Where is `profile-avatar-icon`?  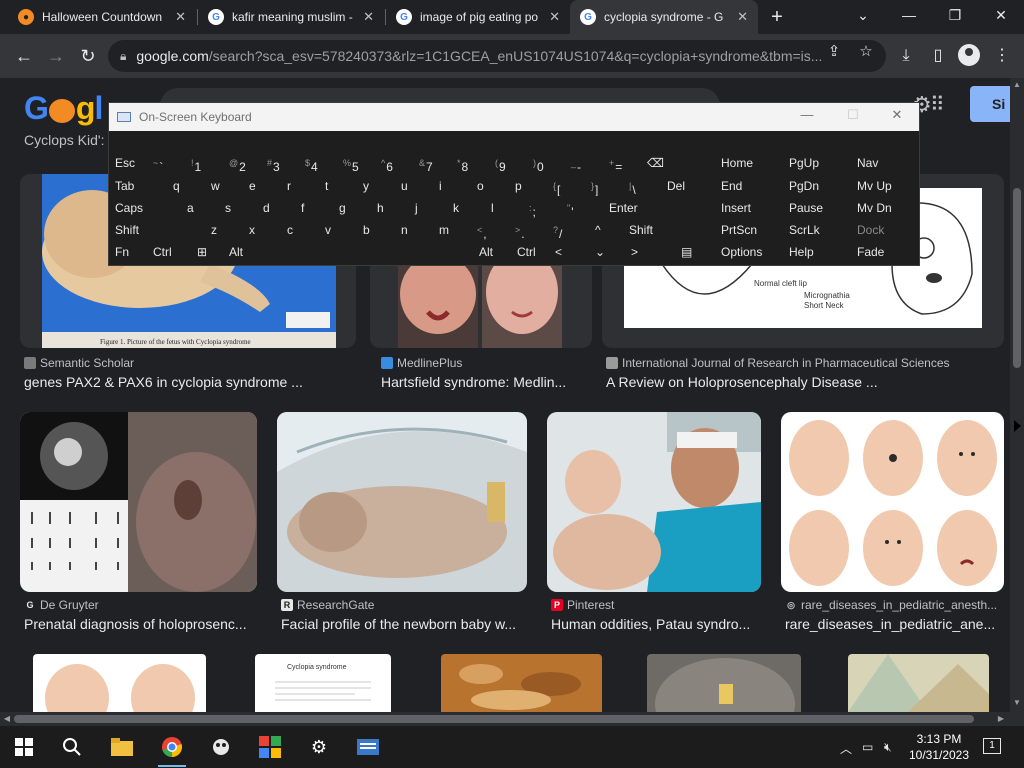
profile-avatar-icon is located at coordinates (969, 55).